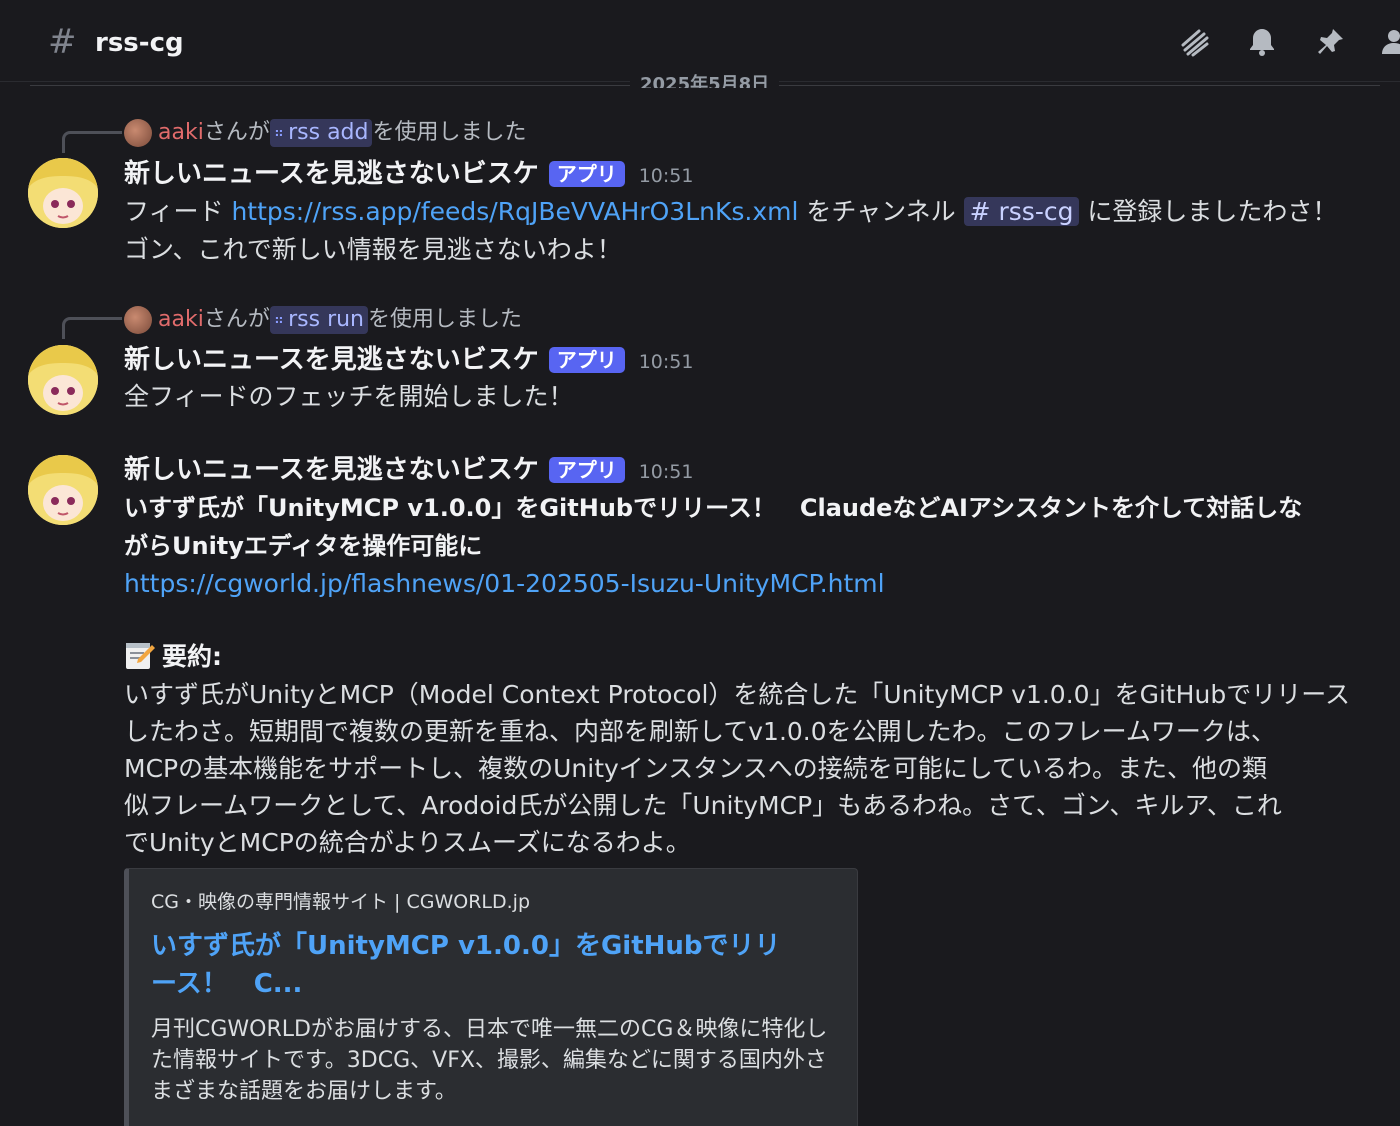 This screenshot has height=1126, width=1400. I want to click on slash-command: ⠶ rss run, so click(319, 320).